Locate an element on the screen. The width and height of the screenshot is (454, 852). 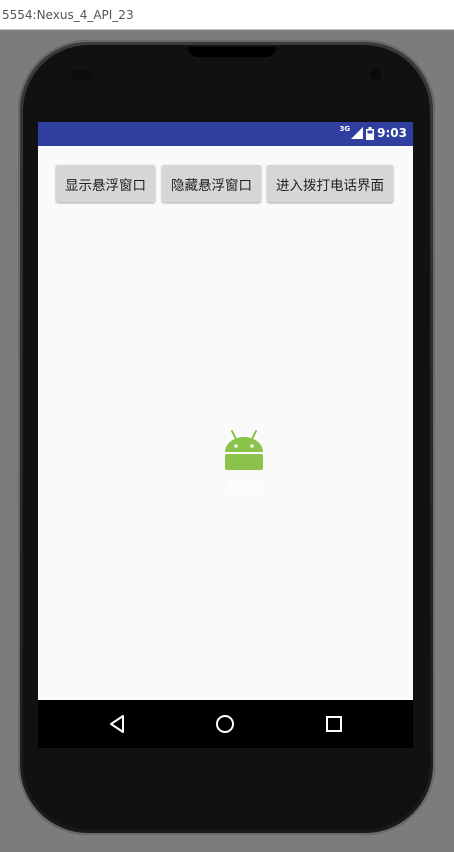
android-icon is located at coordinates (244, 450).